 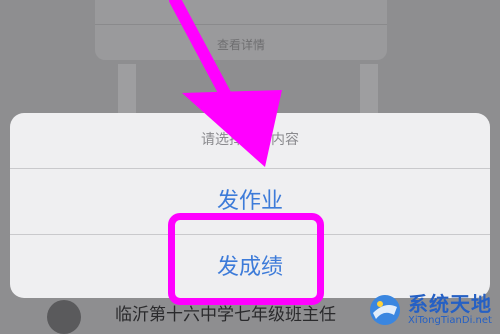 I want to click on watermark: 系统天地 XiTongTianDi.net, so click(x=430, y=310).